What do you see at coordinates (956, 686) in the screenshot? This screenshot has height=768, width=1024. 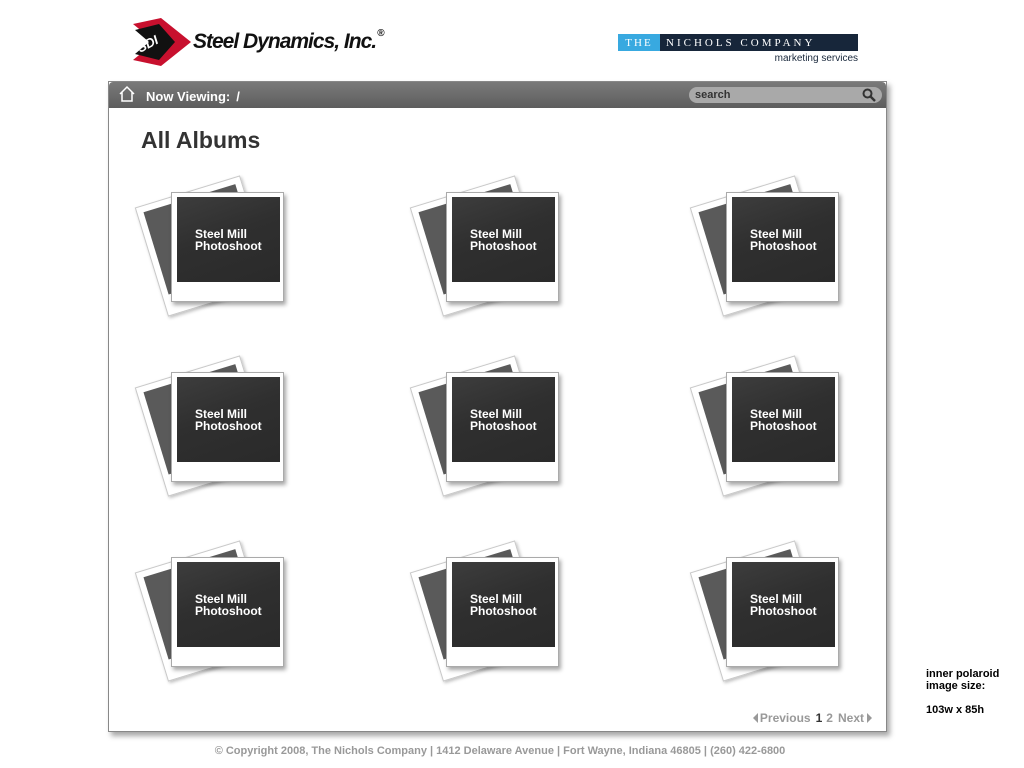 I see `spec-note-line2: image size:` at bounding box center [956, 686].